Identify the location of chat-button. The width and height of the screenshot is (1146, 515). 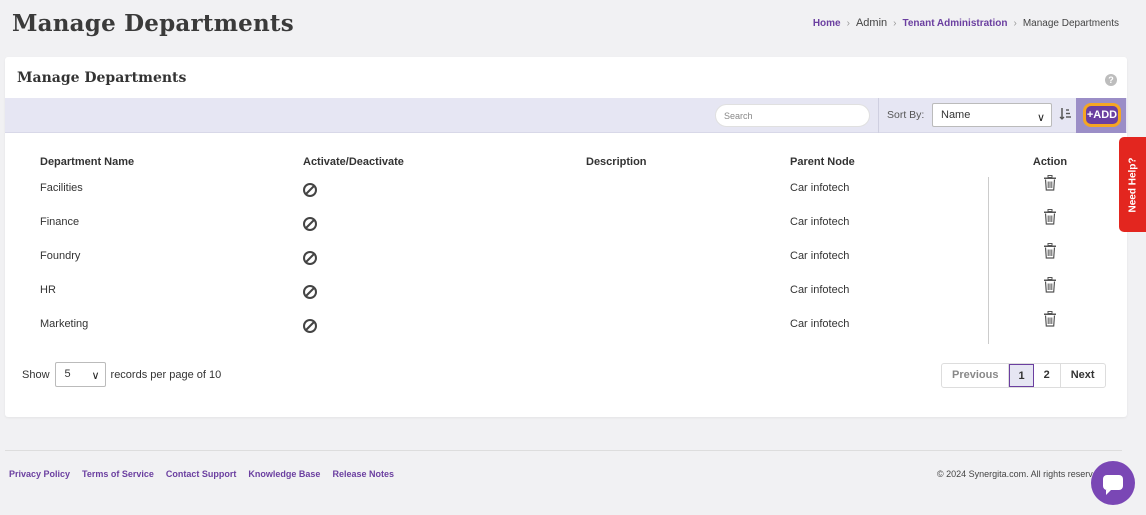
(1113, 483).